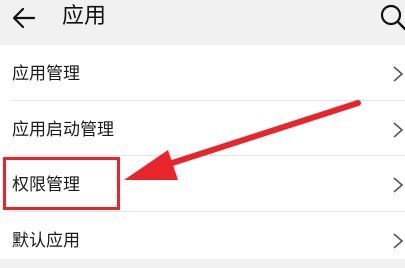 This screenshot has width=405, height=268. I want to click on app-header: 应用, so click(202, 20).